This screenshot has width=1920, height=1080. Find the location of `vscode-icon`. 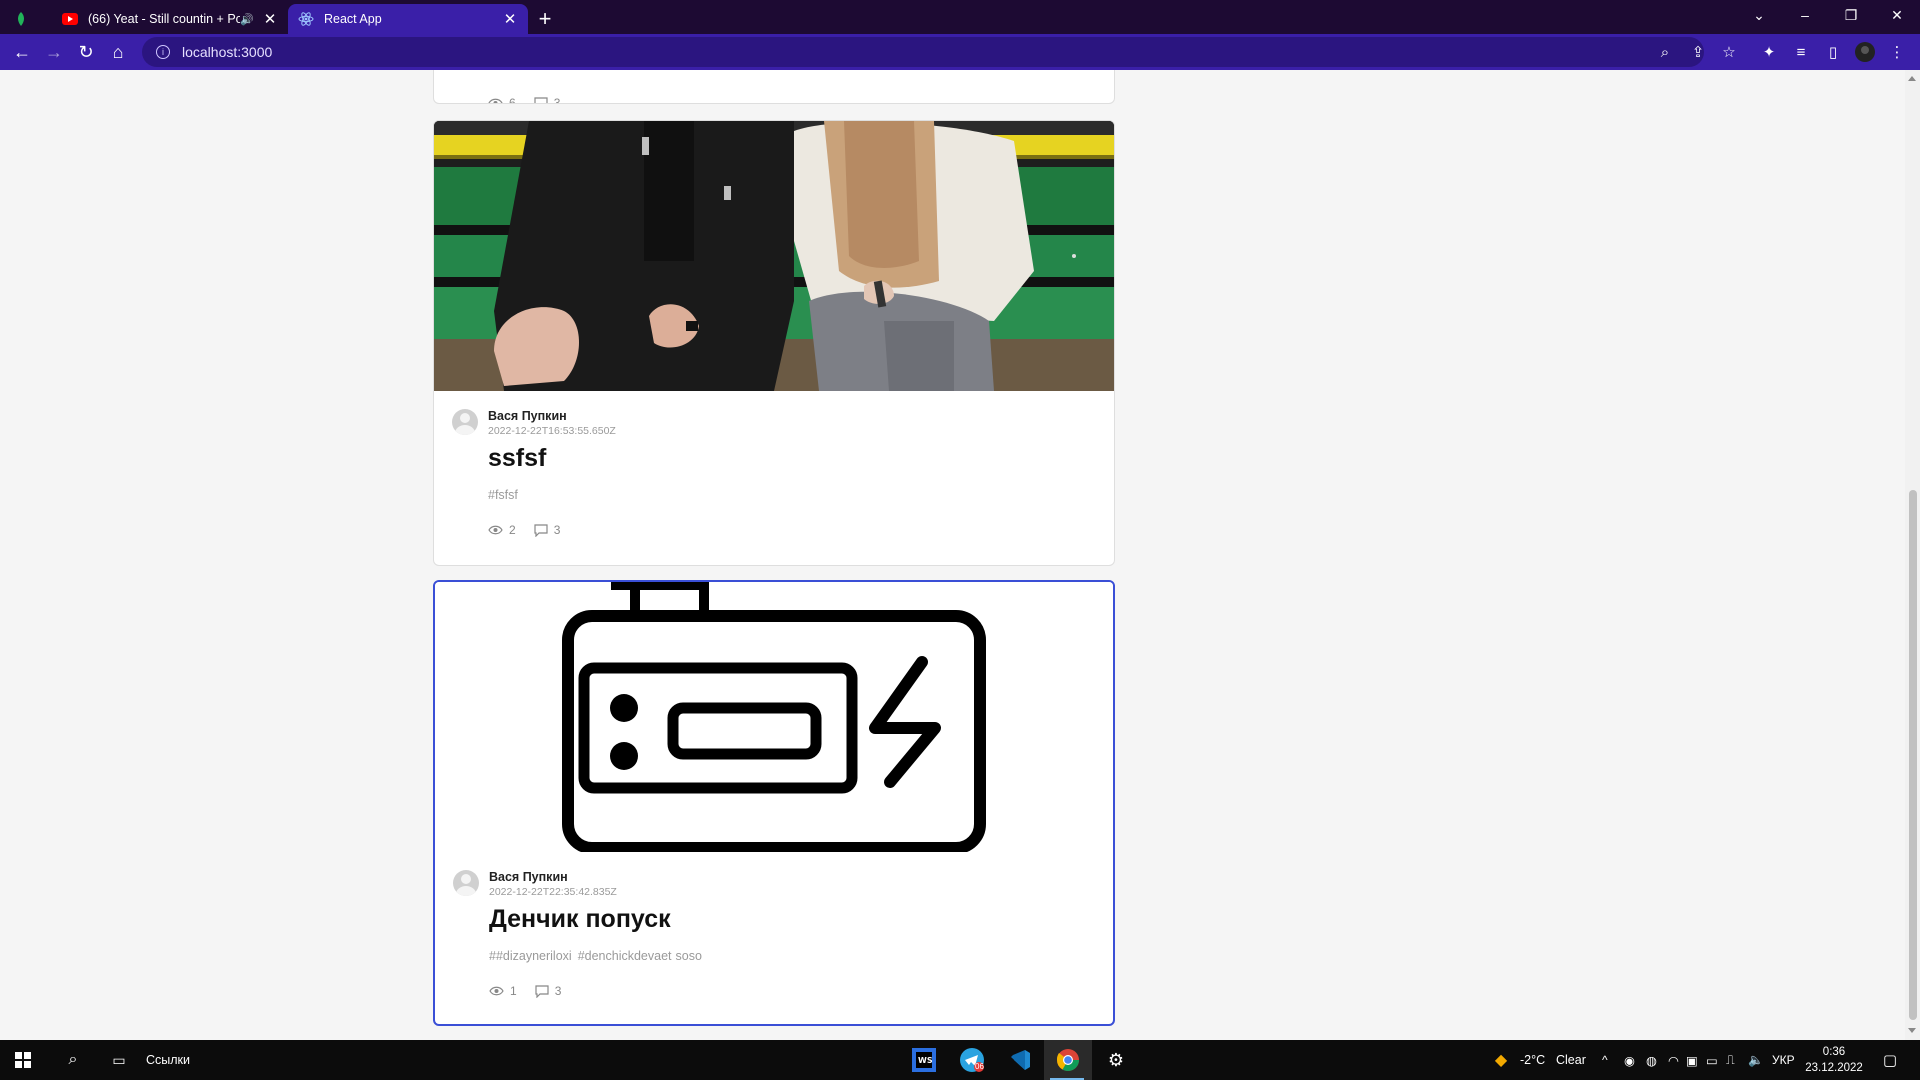

vscode-icon is located at coordinates (1020, 1060).